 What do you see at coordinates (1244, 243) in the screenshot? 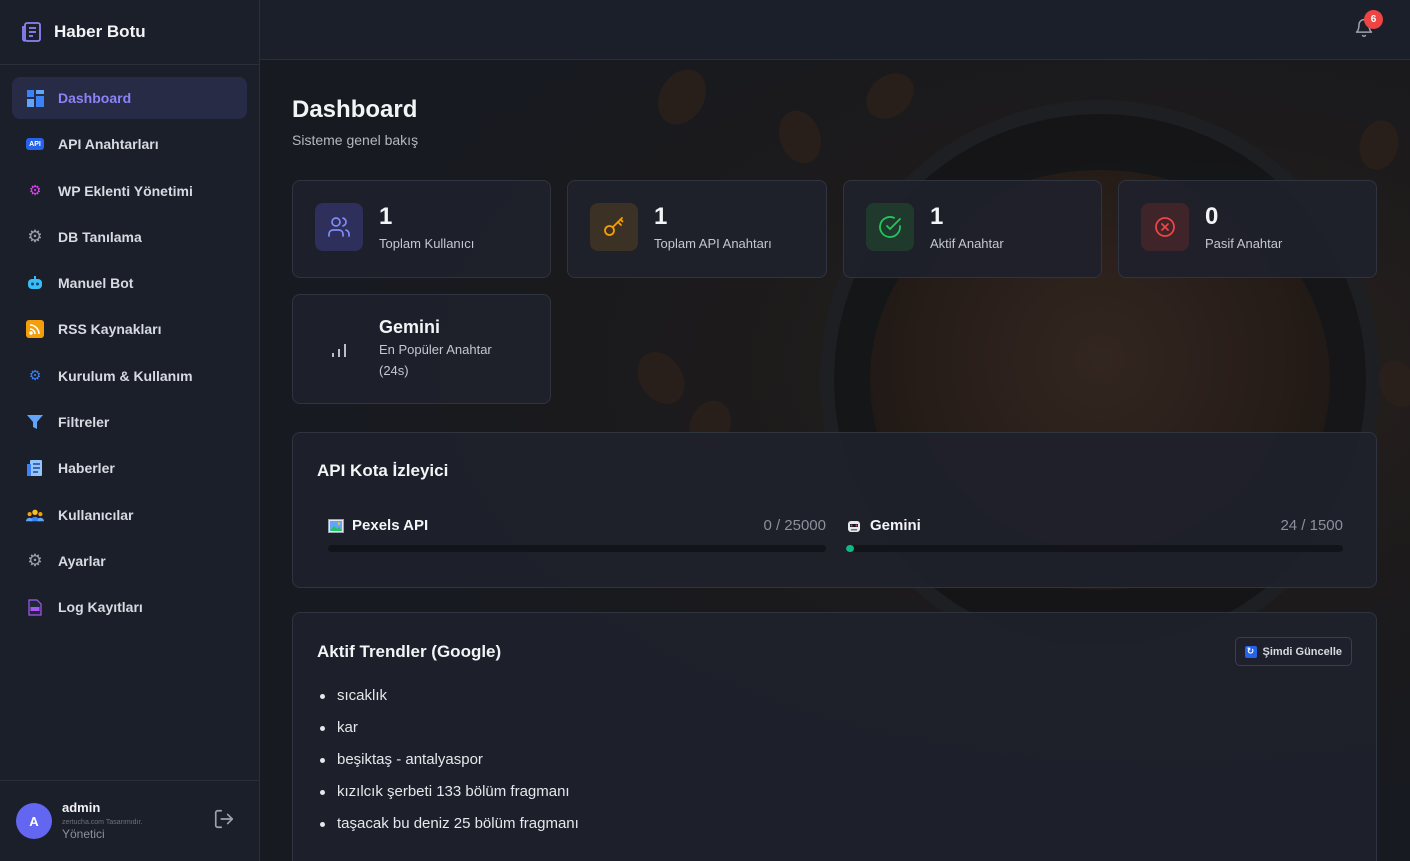
I see `stat-label: Pasif Anahtar` at bounding box center [1244, 243].